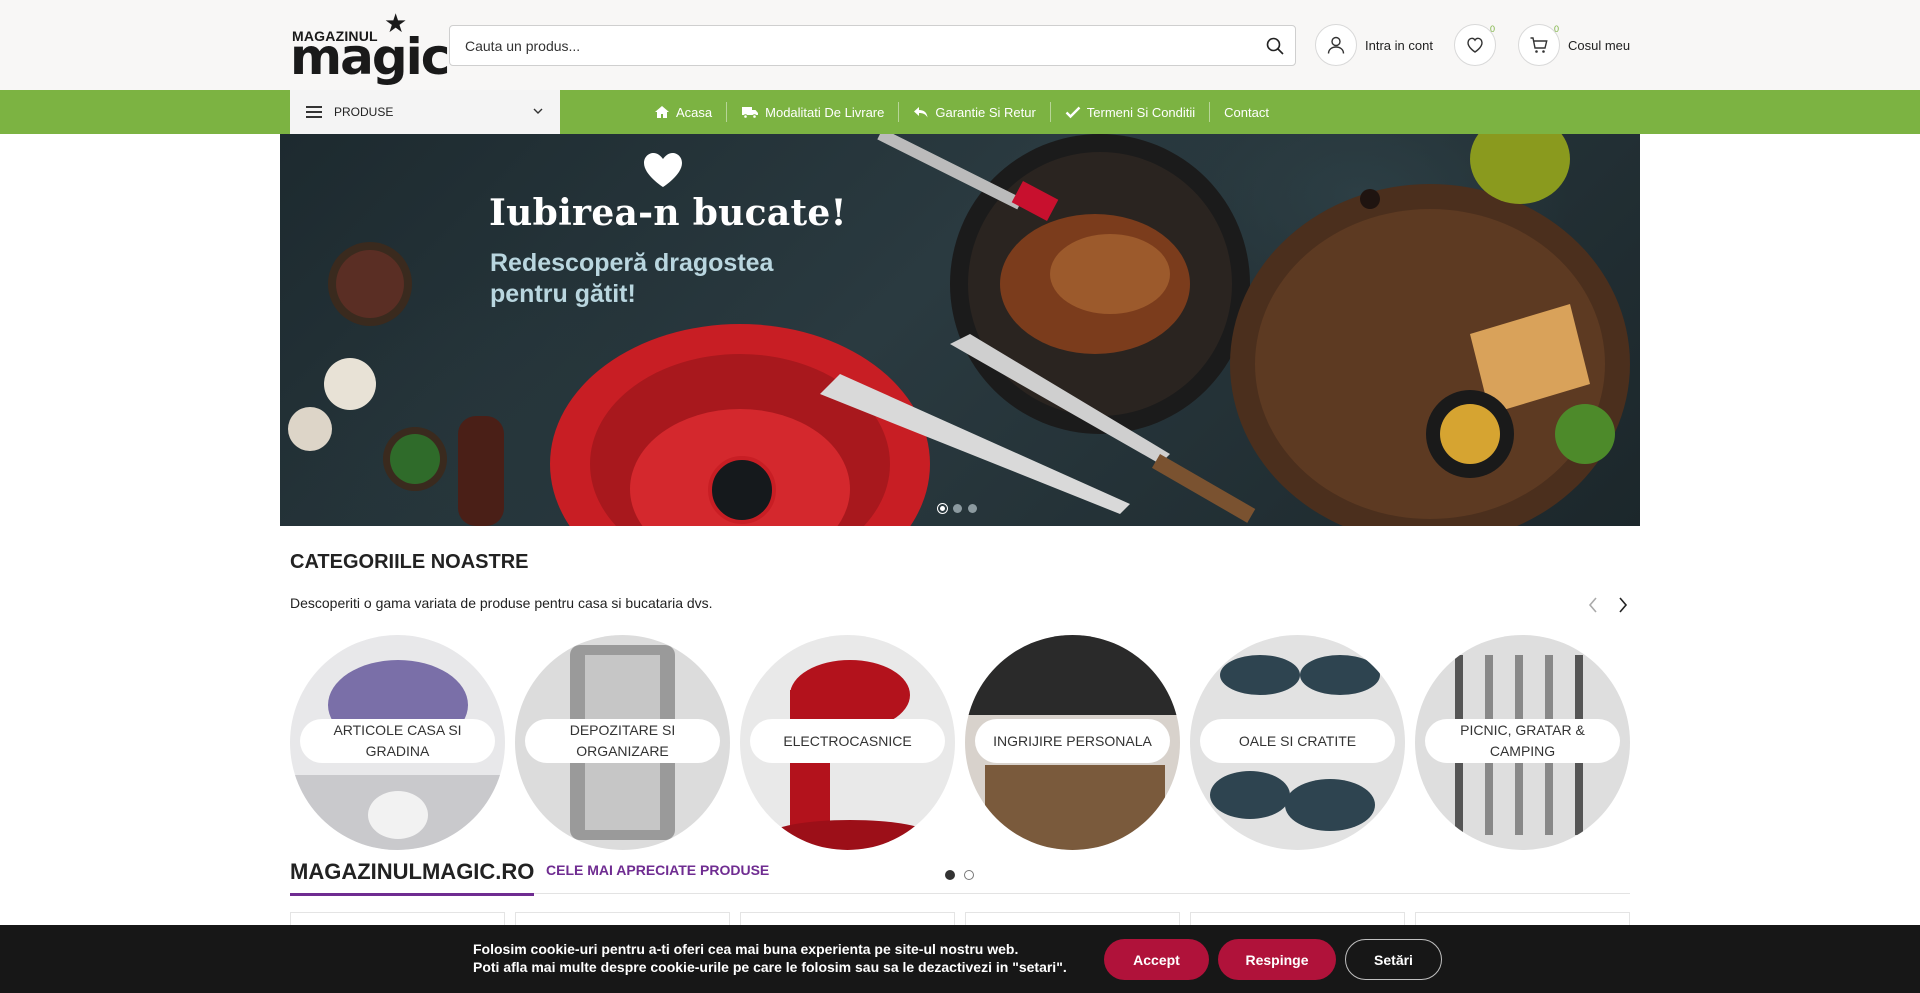 The image size is (1920, 993). Describe the element at coordinates (657, 870) in the screenshot. I see `tab-cele-mai-apreciate: CELE MAI APRECIATE PRODUSE` at that location.